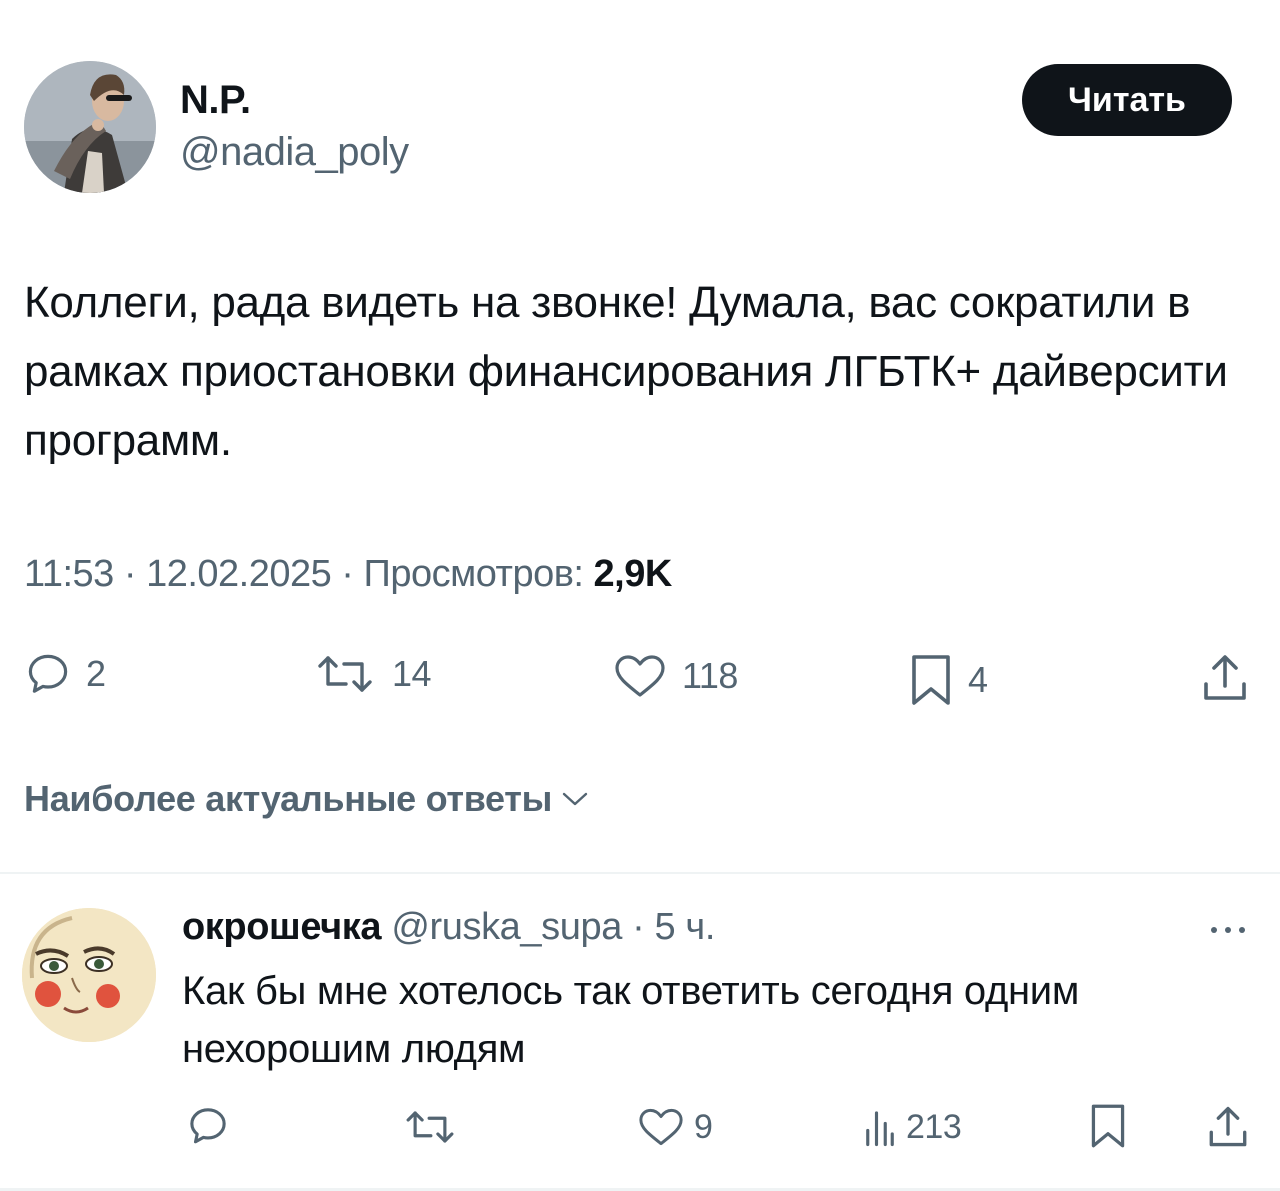 This screenshot has height=1191, width=1280. Describe the element at coordinates (640, 873) in the screenshot. I see `divider` at that location.